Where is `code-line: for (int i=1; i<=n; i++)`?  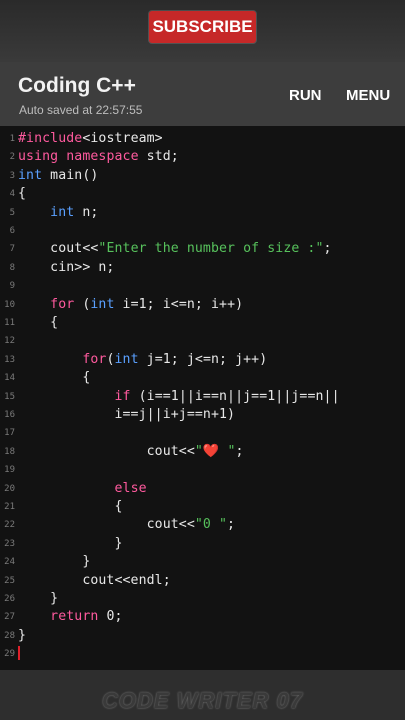 code-line: for (int i=1; i<=n; i++) is located at coordinates (130, 304).